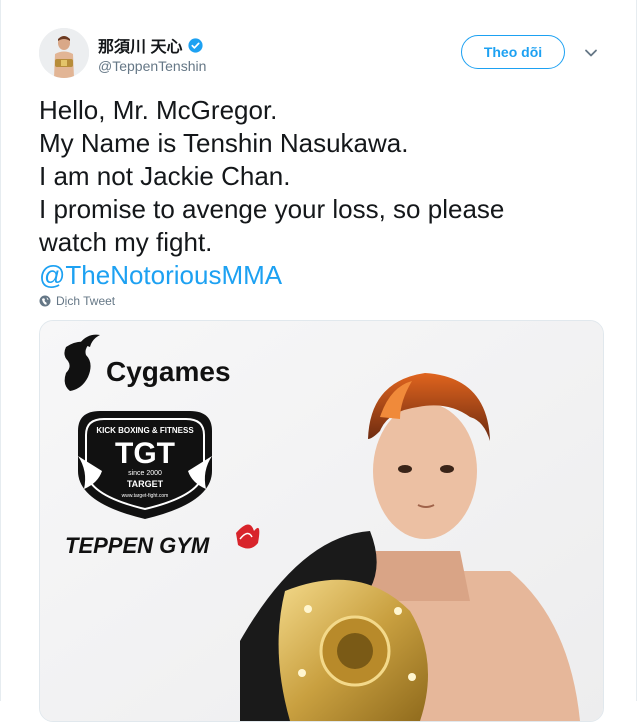 Image resolution: width=637 pixels, height=722 pixels. What do you see at coordinates (196, 45) in the screenshot?
I see `verified-badge-icon` at bounding box center [196, 45].